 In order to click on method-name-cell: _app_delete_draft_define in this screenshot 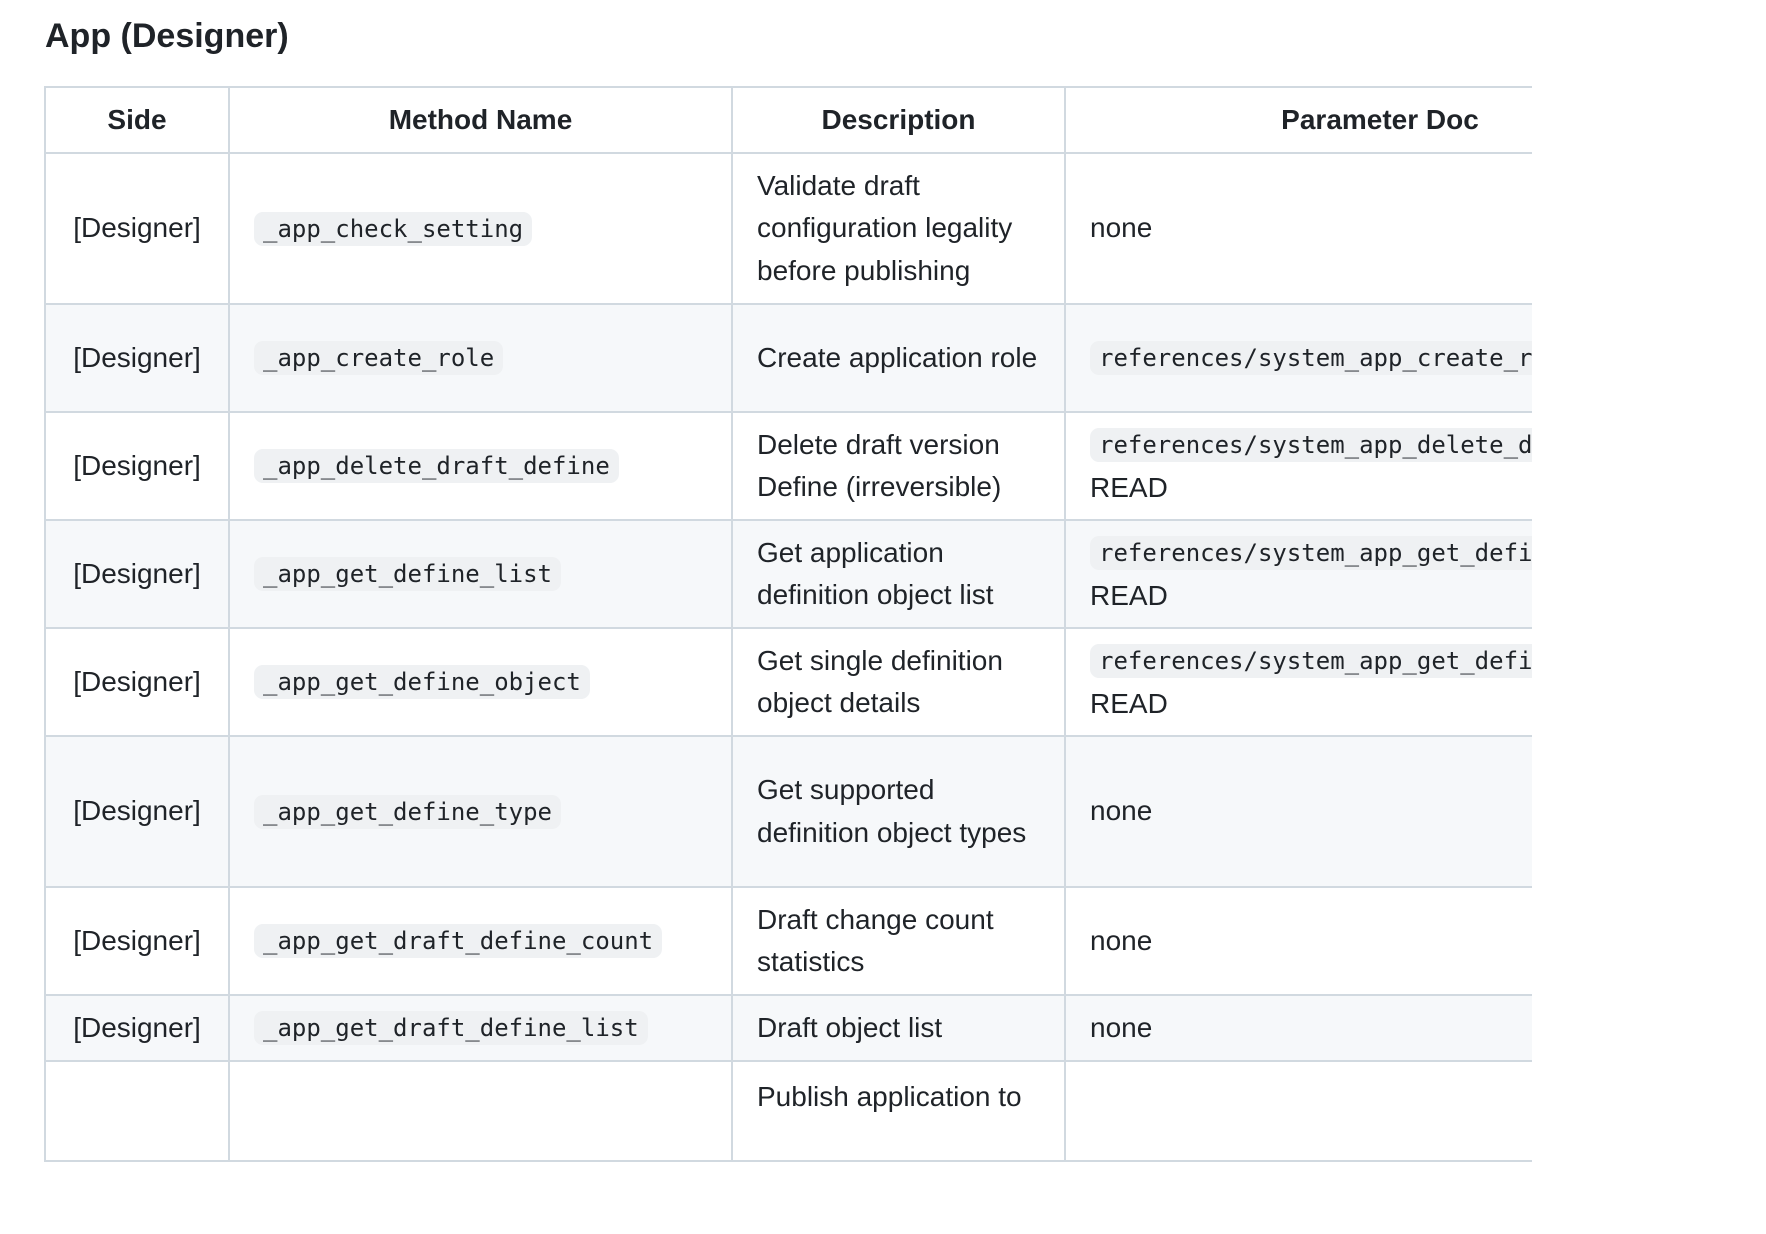, I will do `click(480, 466)`.